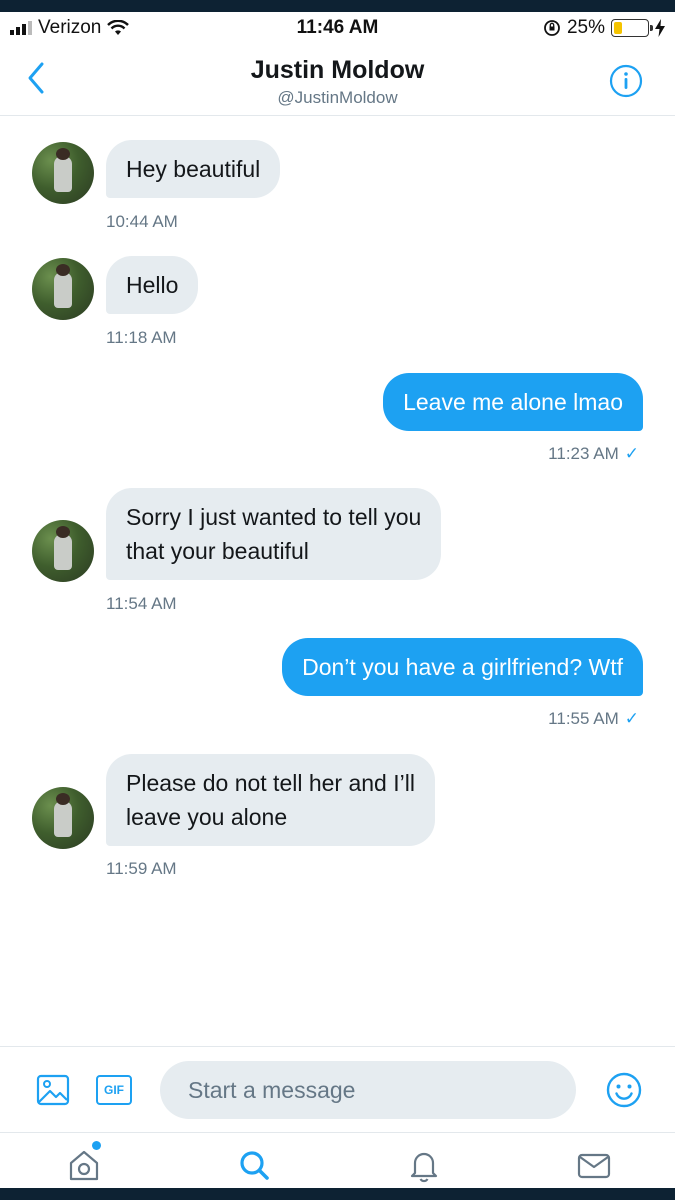  I want to click on message-text: Leave me alone lmao, so click(513, 402).